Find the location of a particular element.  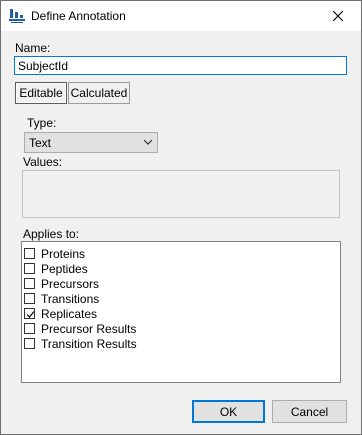

applies-item-transitions: Transitions is located at coordinates (61, 298).